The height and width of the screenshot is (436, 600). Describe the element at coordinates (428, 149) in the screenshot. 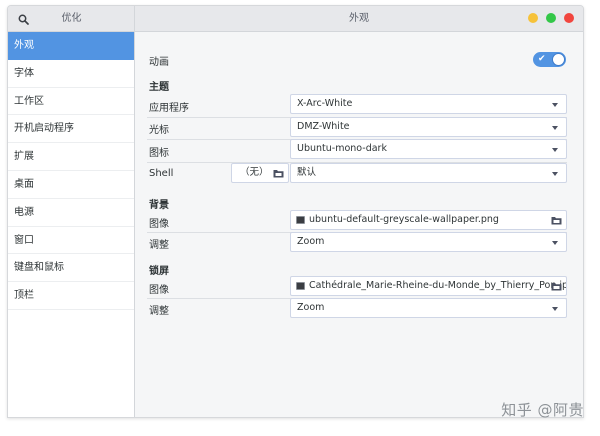

I see `icons-theme-select: Ubuntu-mono-dark` at that location.